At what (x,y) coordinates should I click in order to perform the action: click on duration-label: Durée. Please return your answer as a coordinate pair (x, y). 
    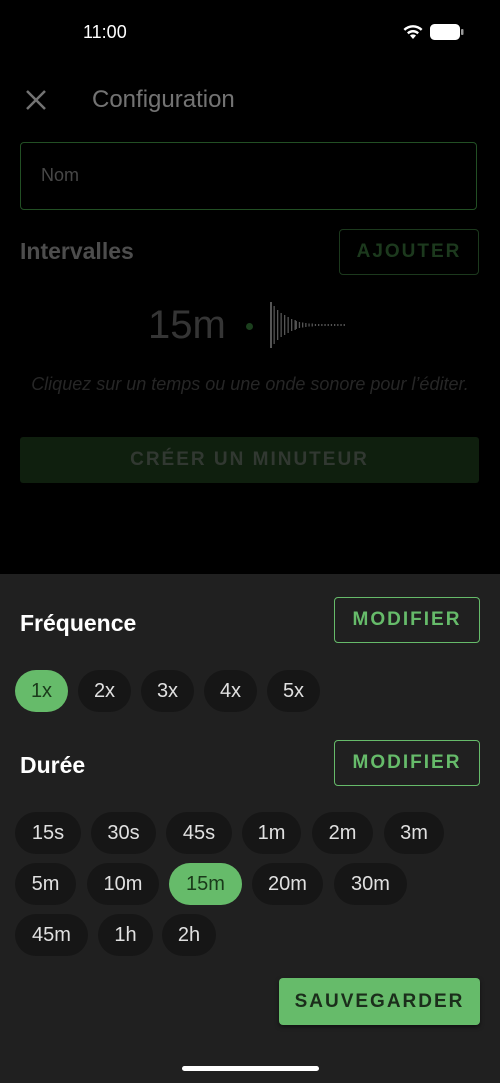
    Looking at the image, I should click on (53, 765).